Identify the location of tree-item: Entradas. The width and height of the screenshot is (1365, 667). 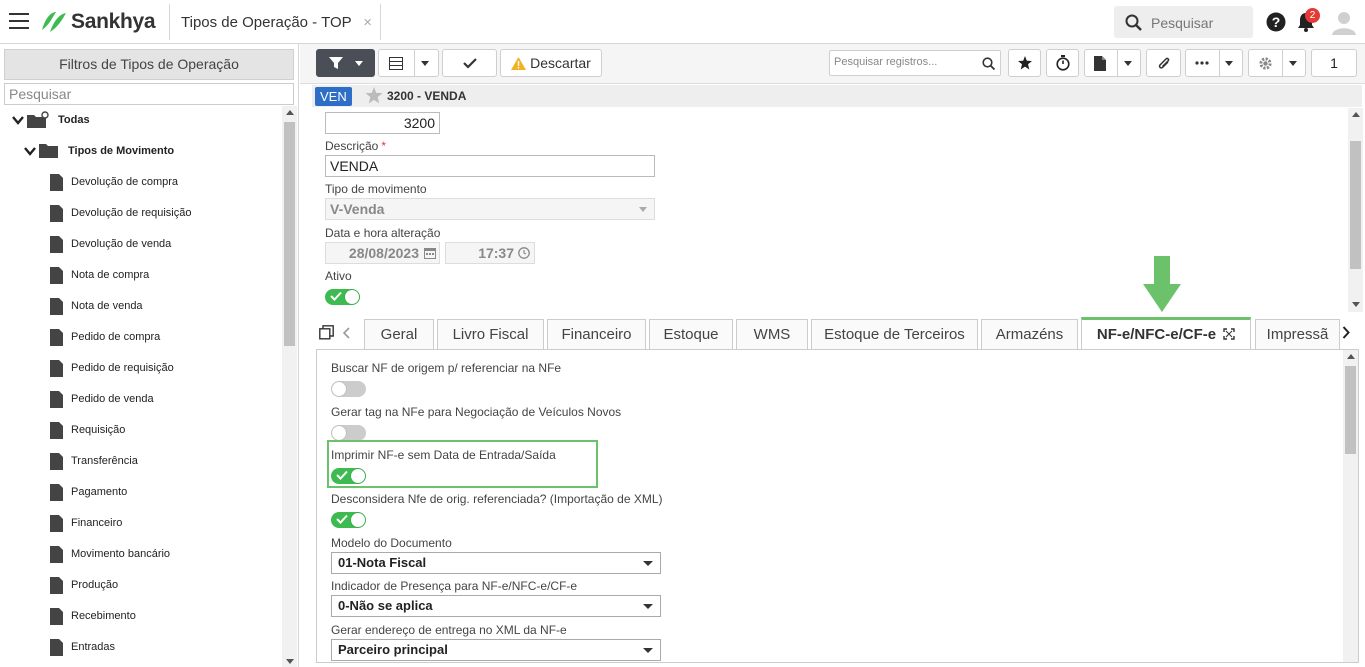
(82, 647).